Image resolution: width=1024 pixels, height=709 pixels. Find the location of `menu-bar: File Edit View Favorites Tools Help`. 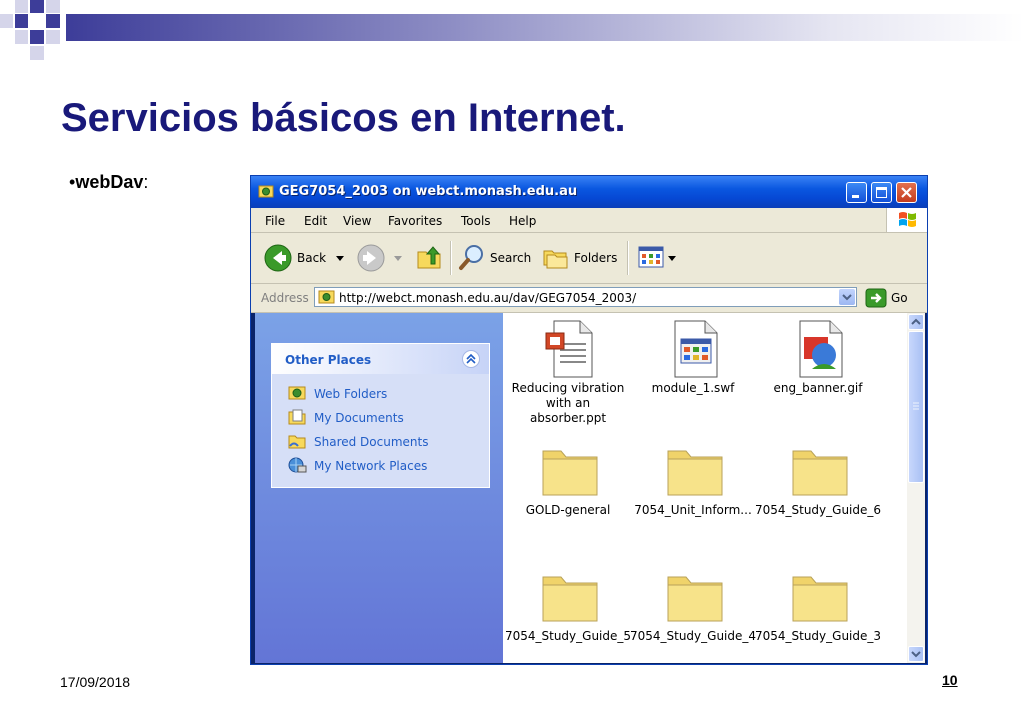

menu-bar: File Edit View Favorites Tools Help is located at coordinates (589, 220).